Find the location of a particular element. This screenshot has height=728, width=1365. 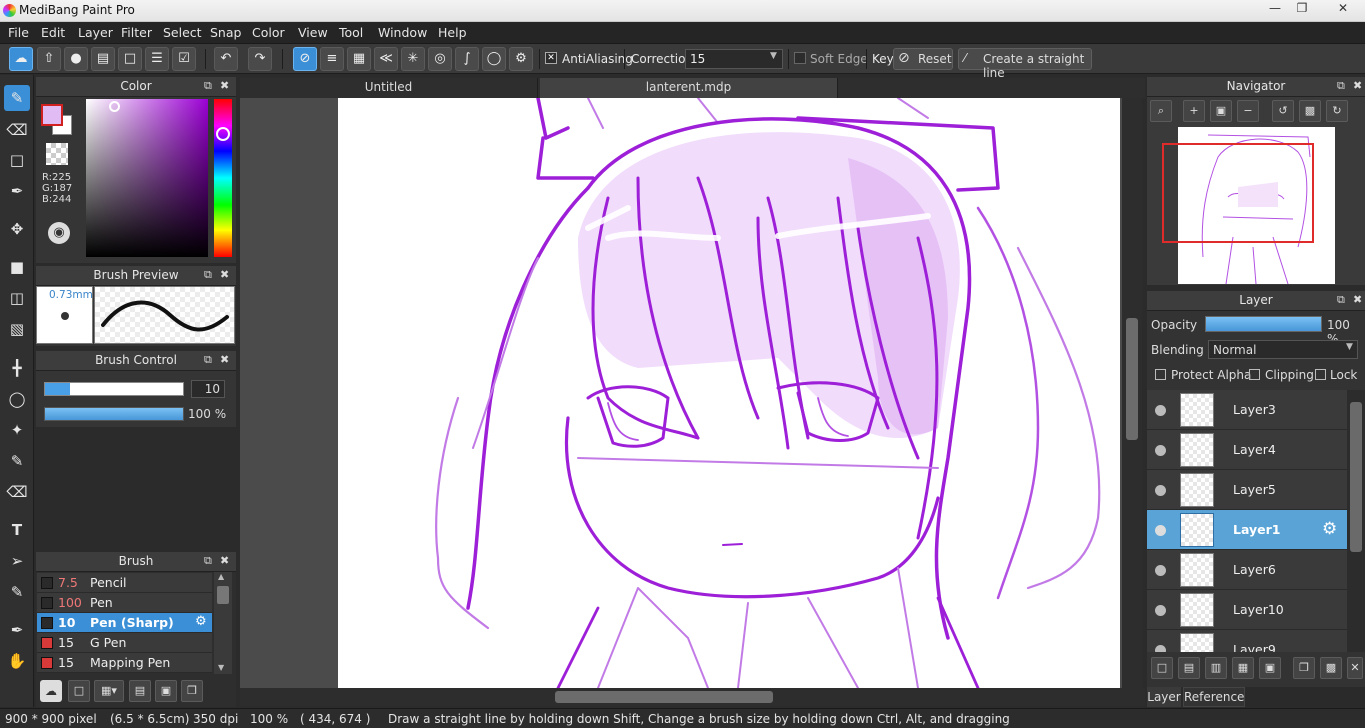

vertical-scrollbar is located at coordinates (1132, 393).